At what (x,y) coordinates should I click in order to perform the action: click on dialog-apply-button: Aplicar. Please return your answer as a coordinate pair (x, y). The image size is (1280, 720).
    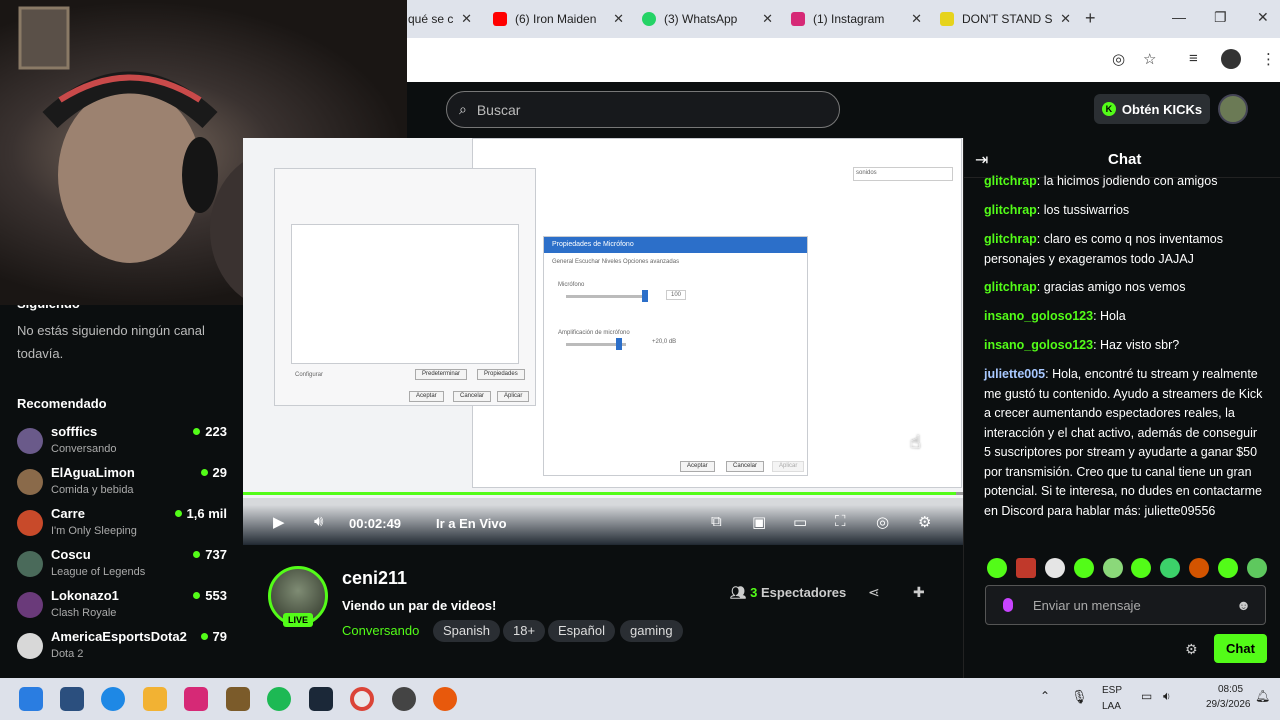
    Looking at the image, I should click on (788, 466).